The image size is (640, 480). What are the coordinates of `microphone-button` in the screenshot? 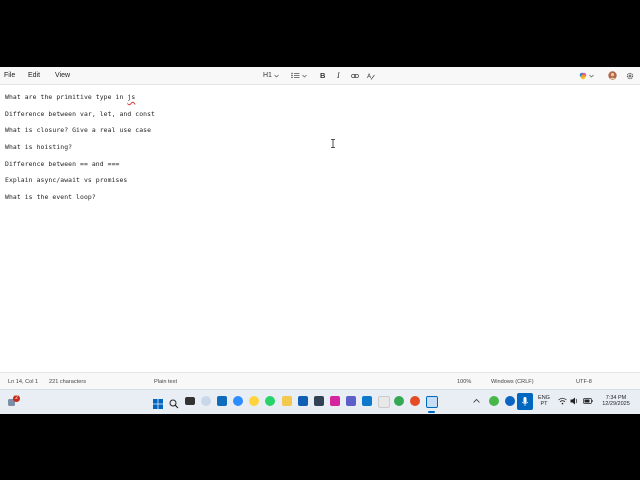 It's located at (525, 401).